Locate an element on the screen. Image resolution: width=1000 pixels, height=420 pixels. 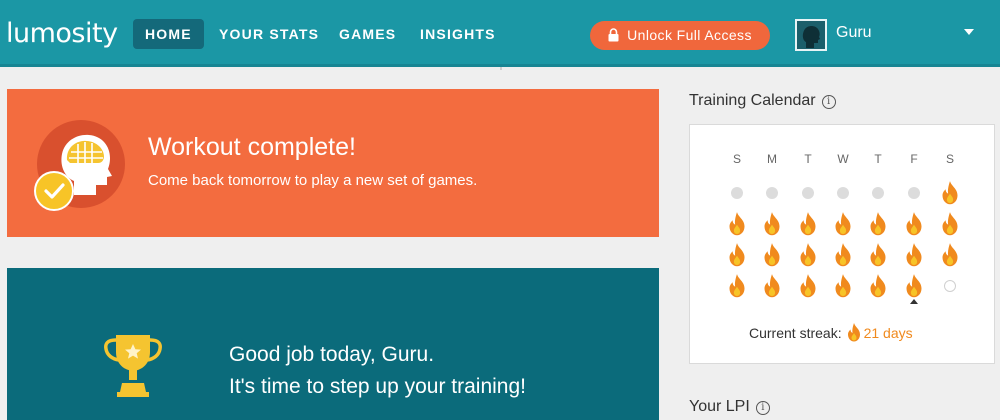
lock-icon is located at coordinates (613, 35).